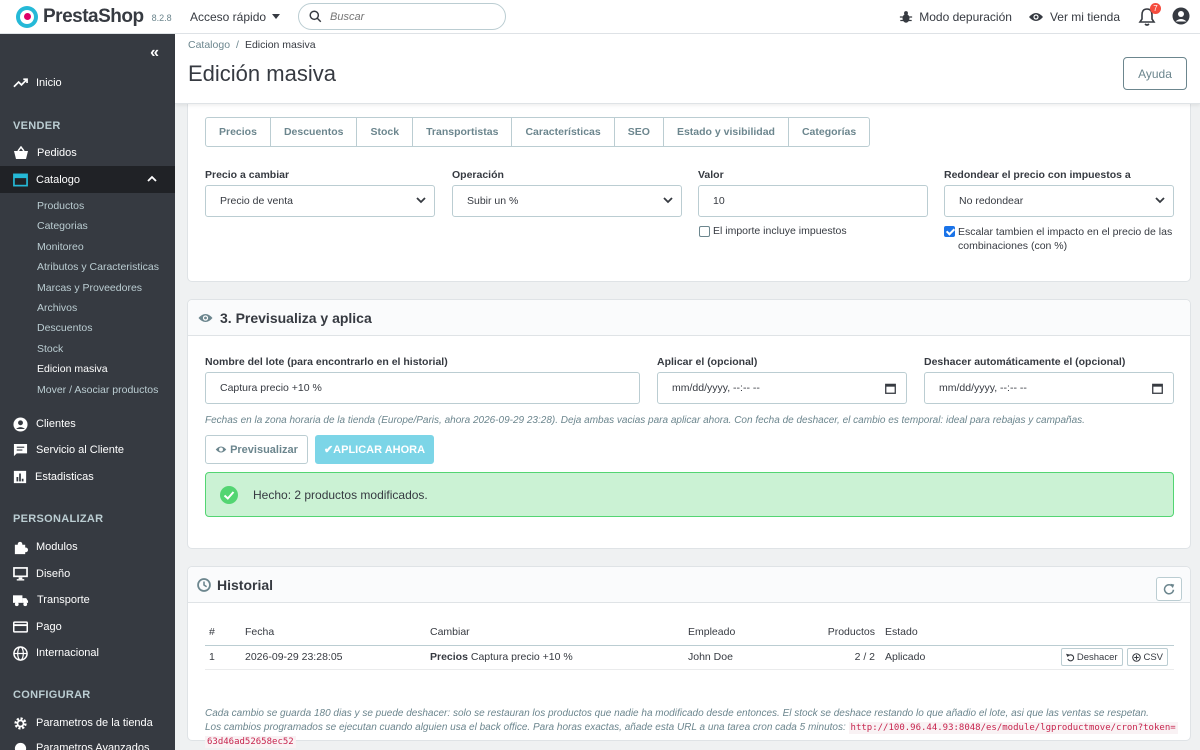  Describe the element at coordinates (405, 16) in the screenshot. I see `search-input` at that location.